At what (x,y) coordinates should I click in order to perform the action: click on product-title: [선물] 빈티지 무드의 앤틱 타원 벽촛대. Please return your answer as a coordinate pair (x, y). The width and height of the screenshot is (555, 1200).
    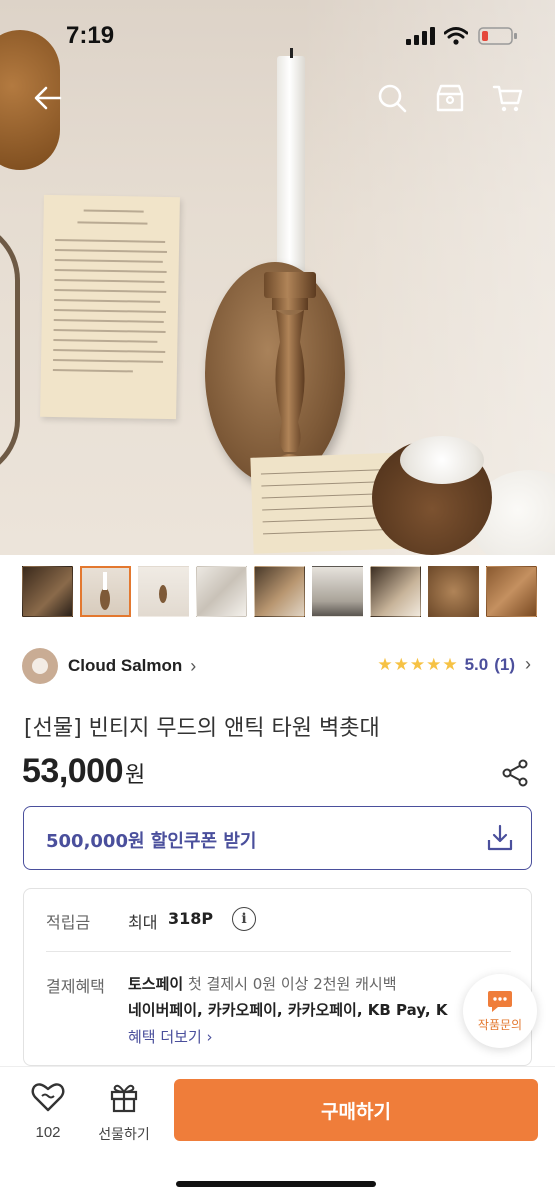
    Looking at the image, I should click on (202, 728).